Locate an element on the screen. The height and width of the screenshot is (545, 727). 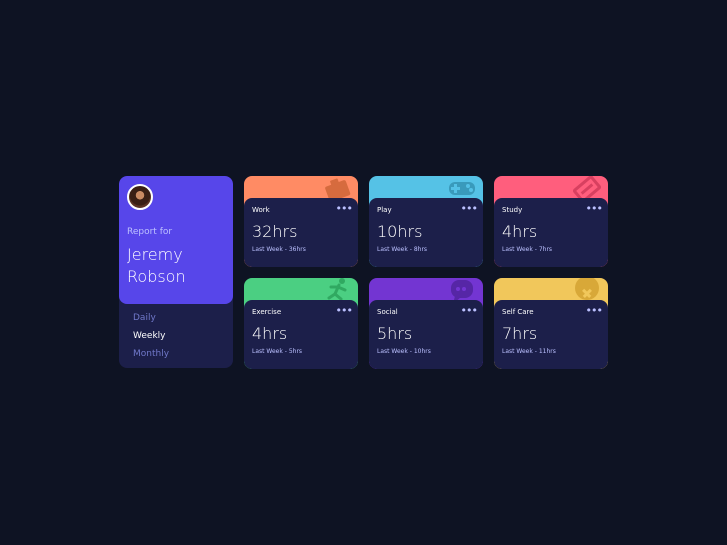
avatar is located at coordinates (140, 197).